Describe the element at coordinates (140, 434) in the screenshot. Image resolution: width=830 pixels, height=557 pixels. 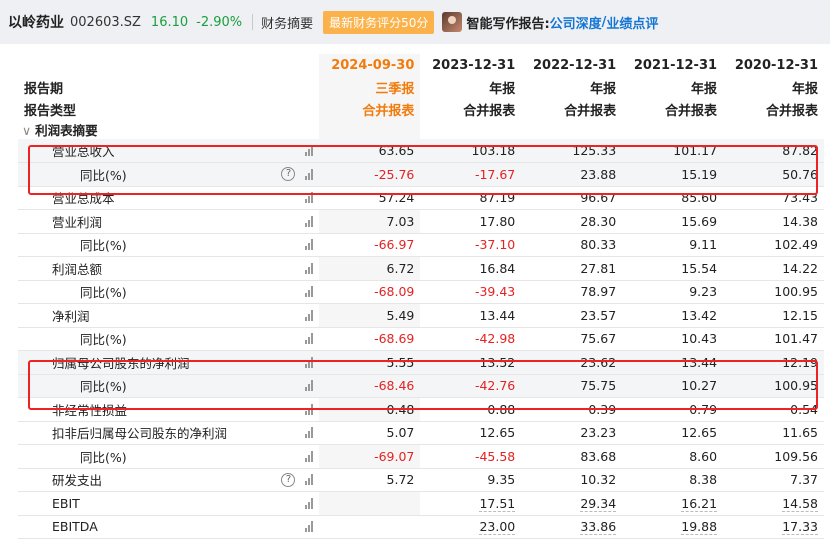
I see `row-label: 扣非后归属母公司股东的净利润` at that location.